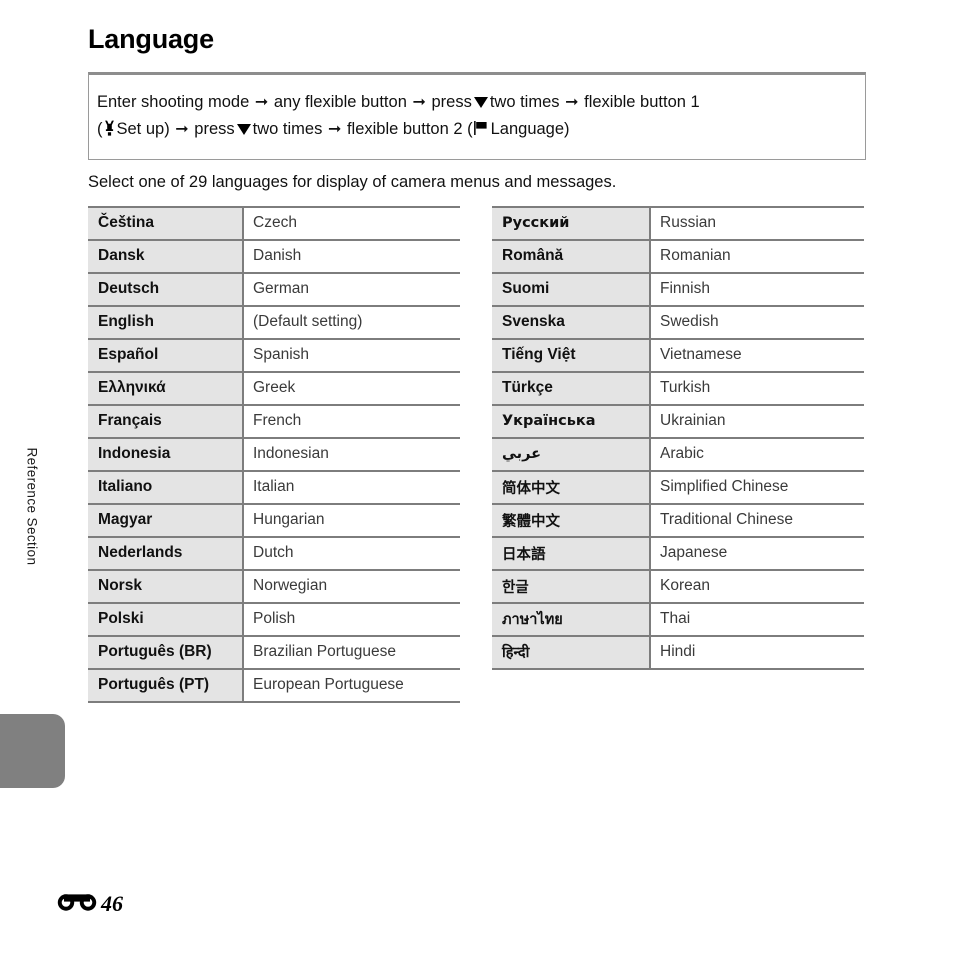  Describe the element at coordinates (756, 585) in the screenshot. I see `language-english-name: Korean` at that location.